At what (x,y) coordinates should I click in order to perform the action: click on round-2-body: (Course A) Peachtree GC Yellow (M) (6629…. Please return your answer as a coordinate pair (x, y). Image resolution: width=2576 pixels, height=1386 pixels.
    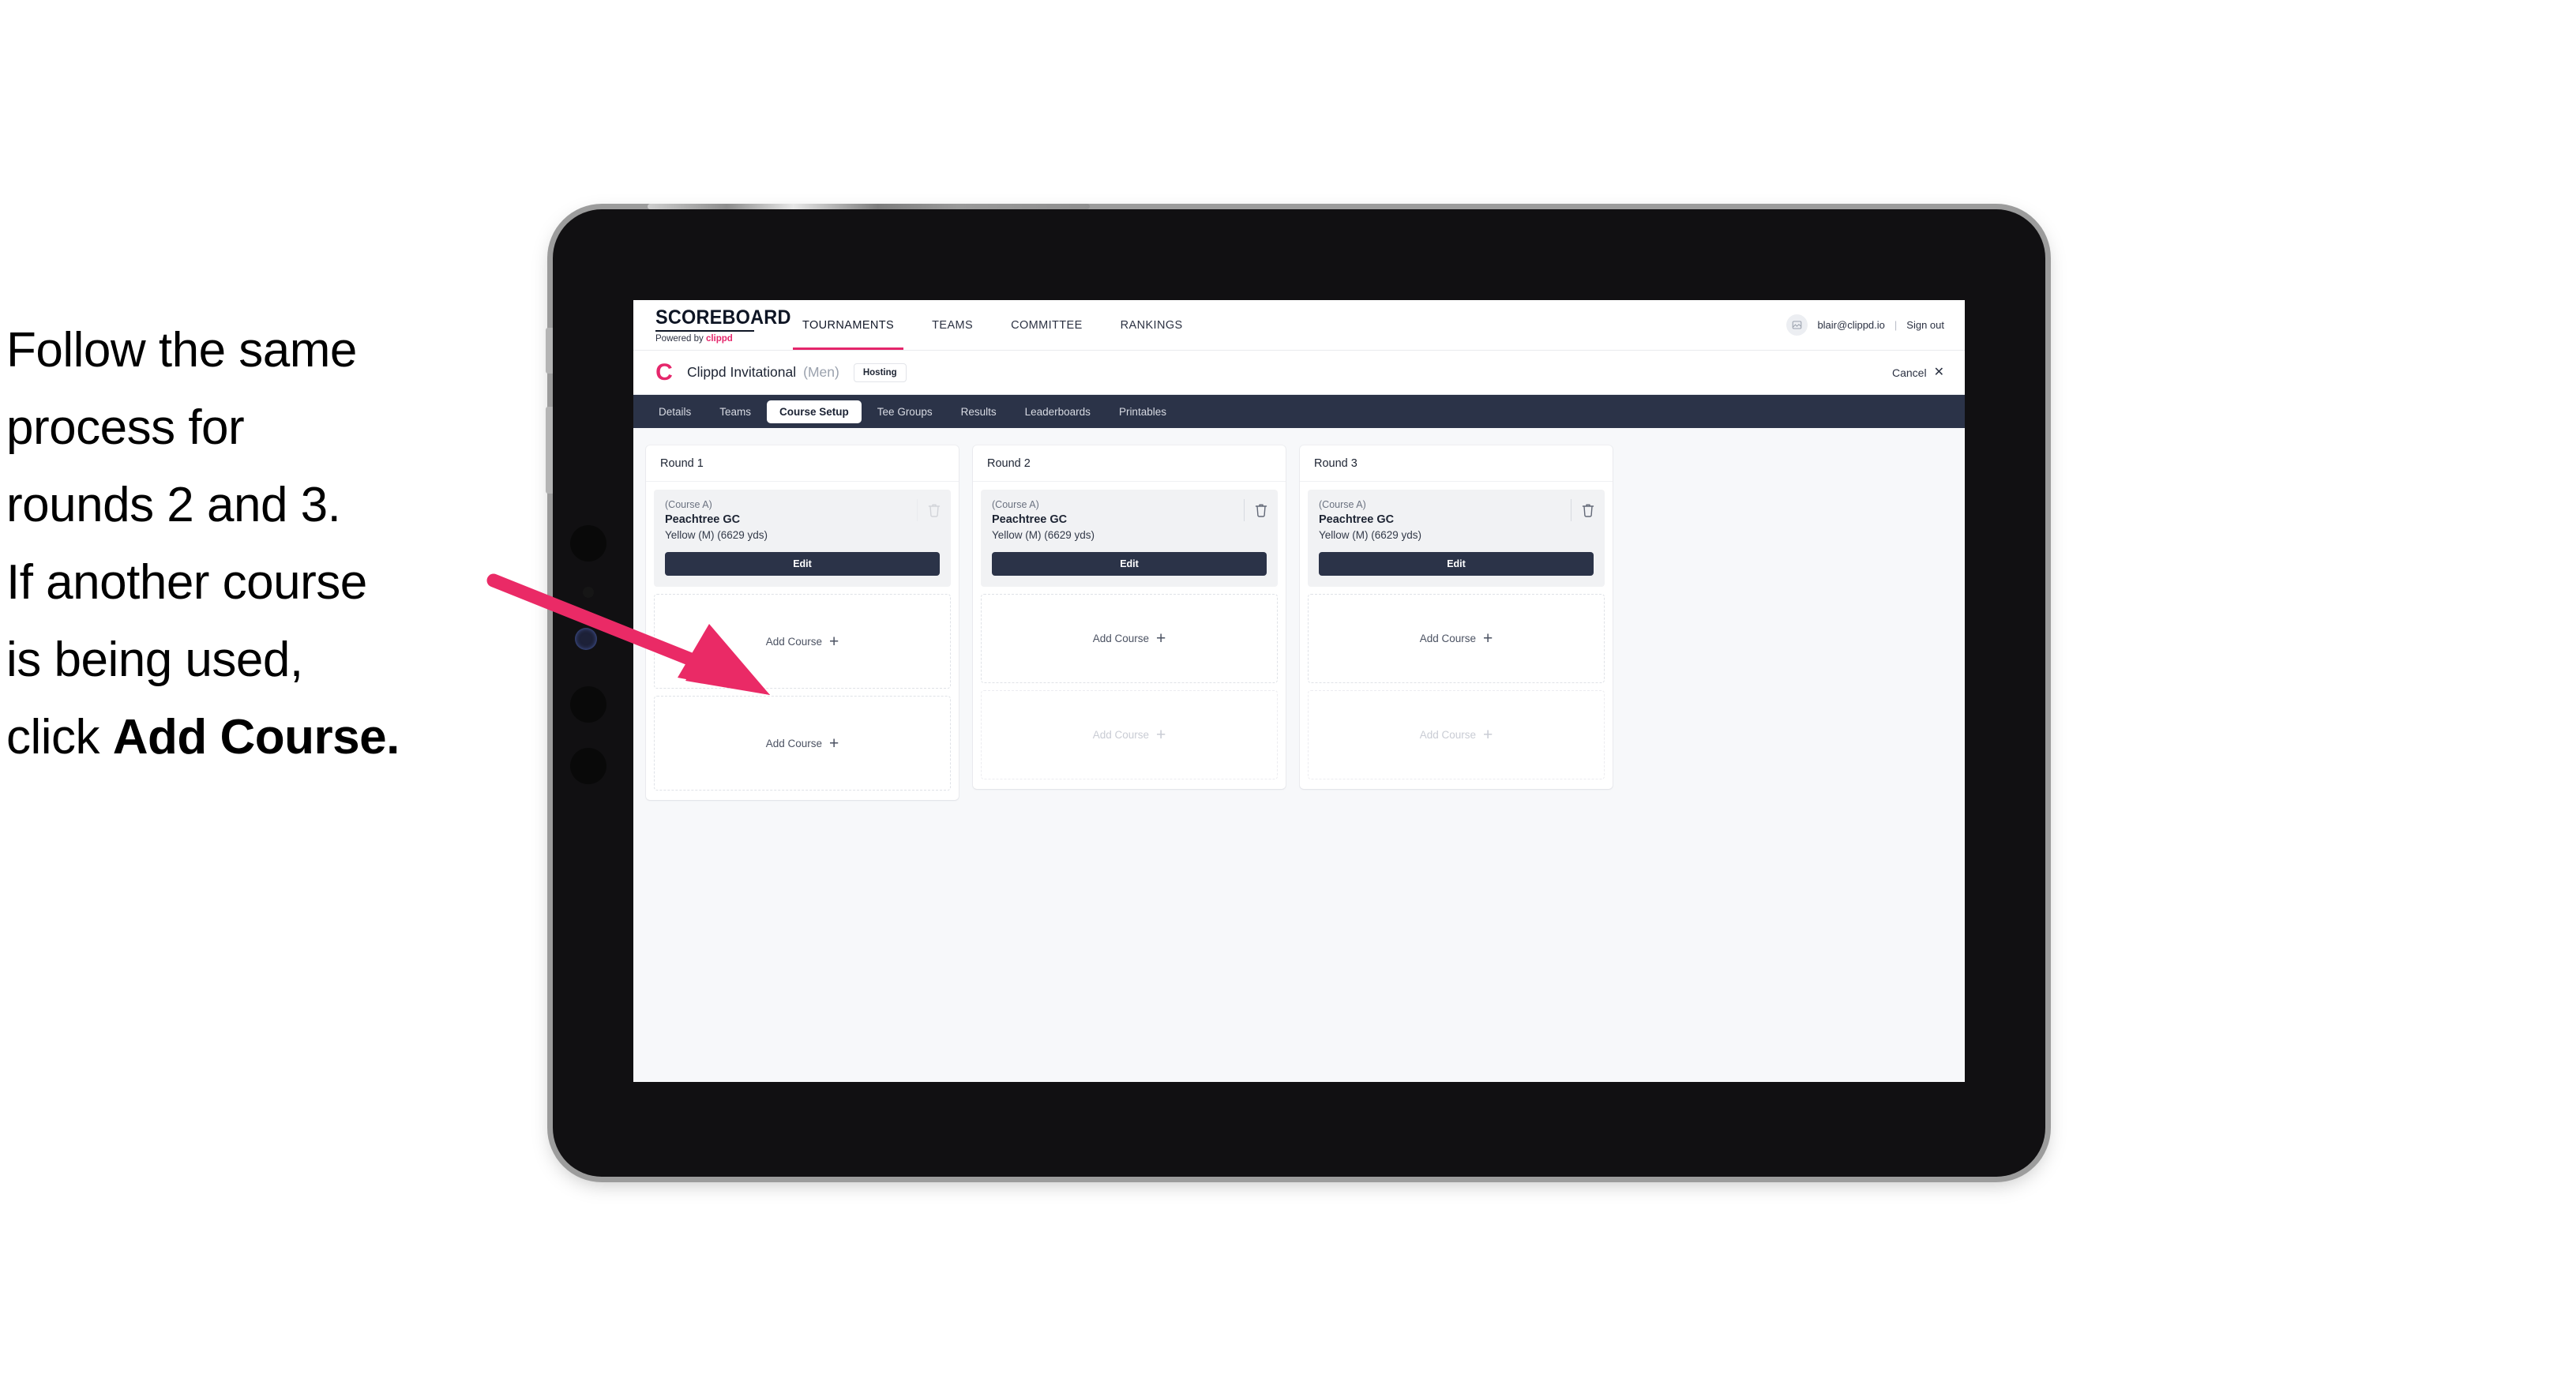
    Looking at the image, I should click on (1129, 632).